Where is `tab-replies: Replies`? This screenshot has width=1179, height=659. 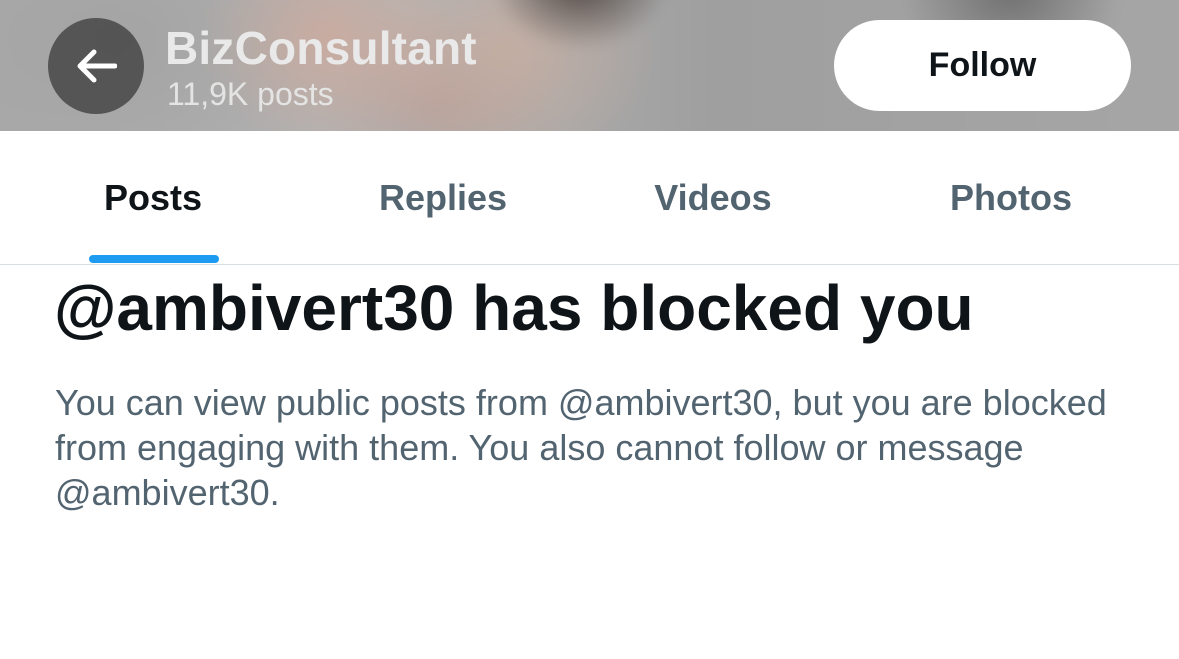 tab-replies: Replies is located at coordinates (443, 197).